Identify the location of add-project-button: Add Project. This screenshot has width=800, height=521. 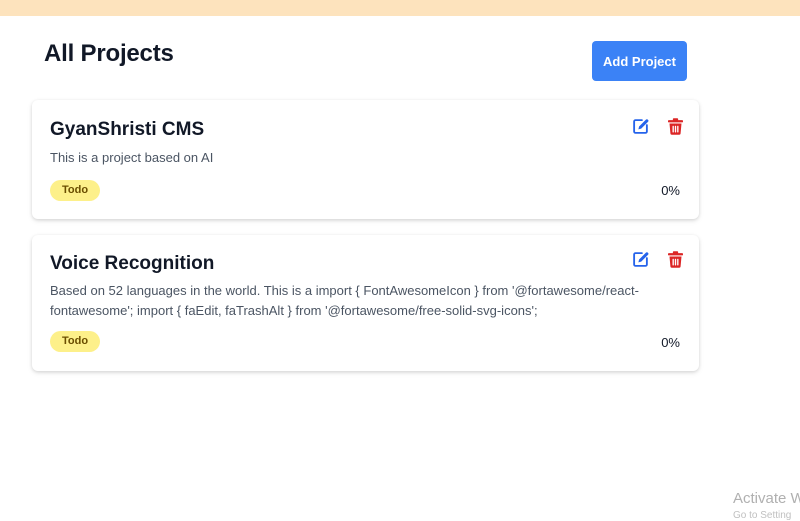
(639, 61).